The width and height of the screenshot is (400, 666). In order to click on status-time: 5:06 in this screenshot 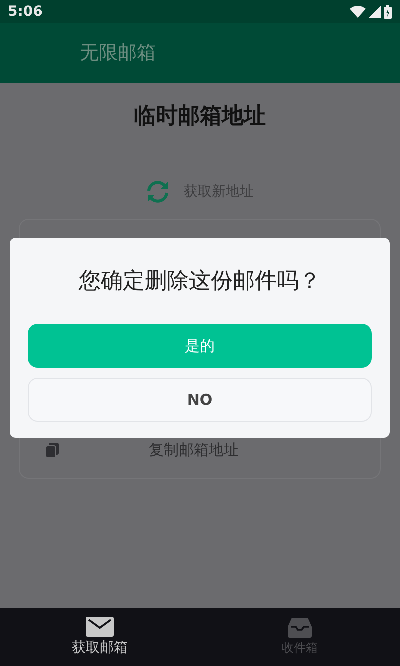, I will do `click(25, 12)`.